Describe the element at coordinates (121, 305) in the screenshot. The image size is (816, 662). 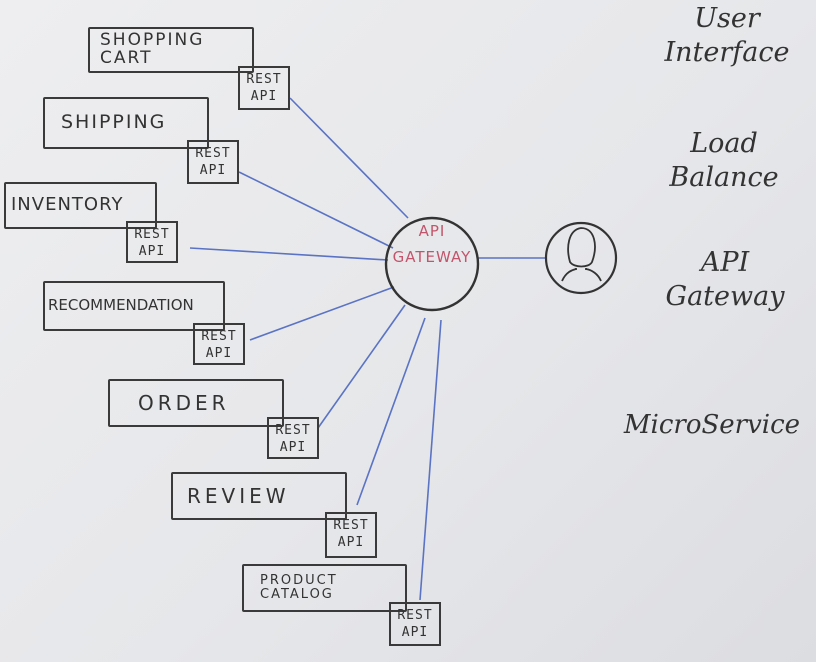
I see `service-label: RECOMMENDATION` at that location.